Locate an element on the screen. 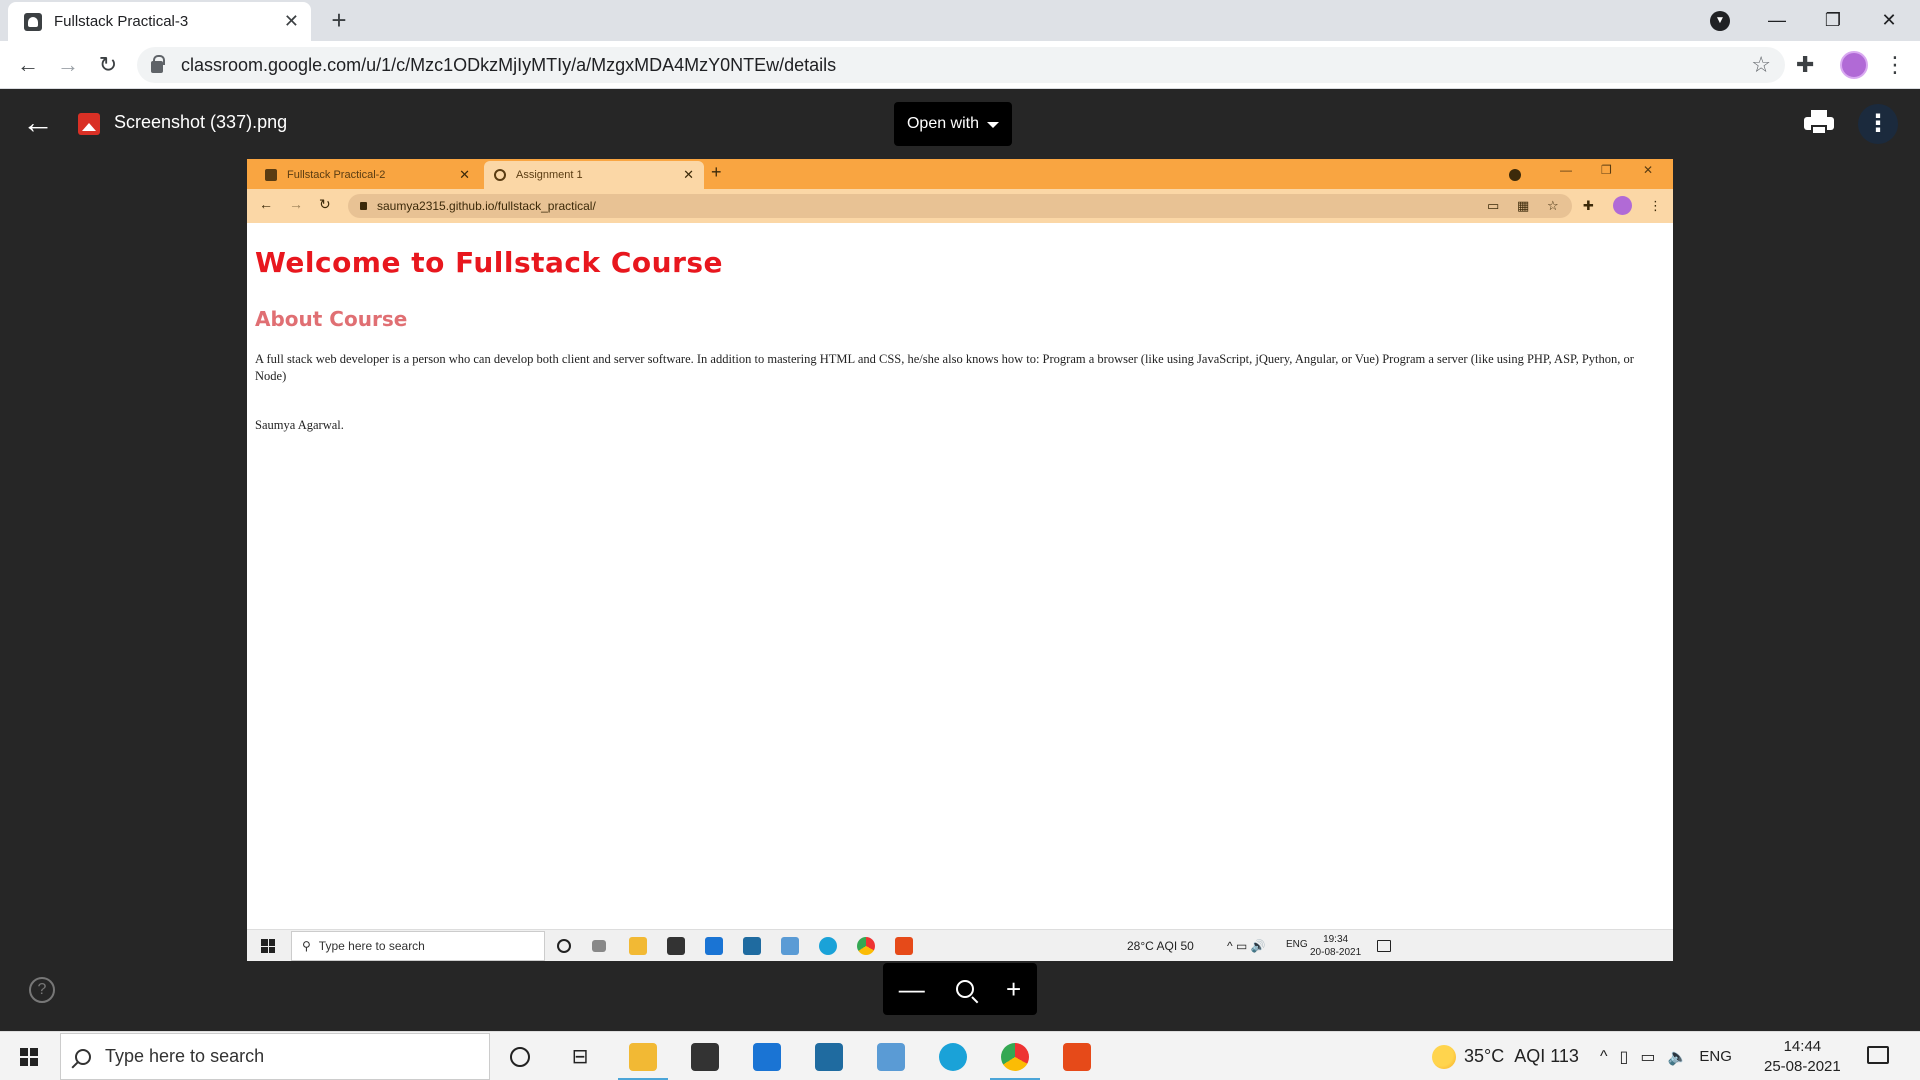 Image resolution: width=1920 pixels, height=1080 pixels. edge-button is located at coordinates (953, 1056).